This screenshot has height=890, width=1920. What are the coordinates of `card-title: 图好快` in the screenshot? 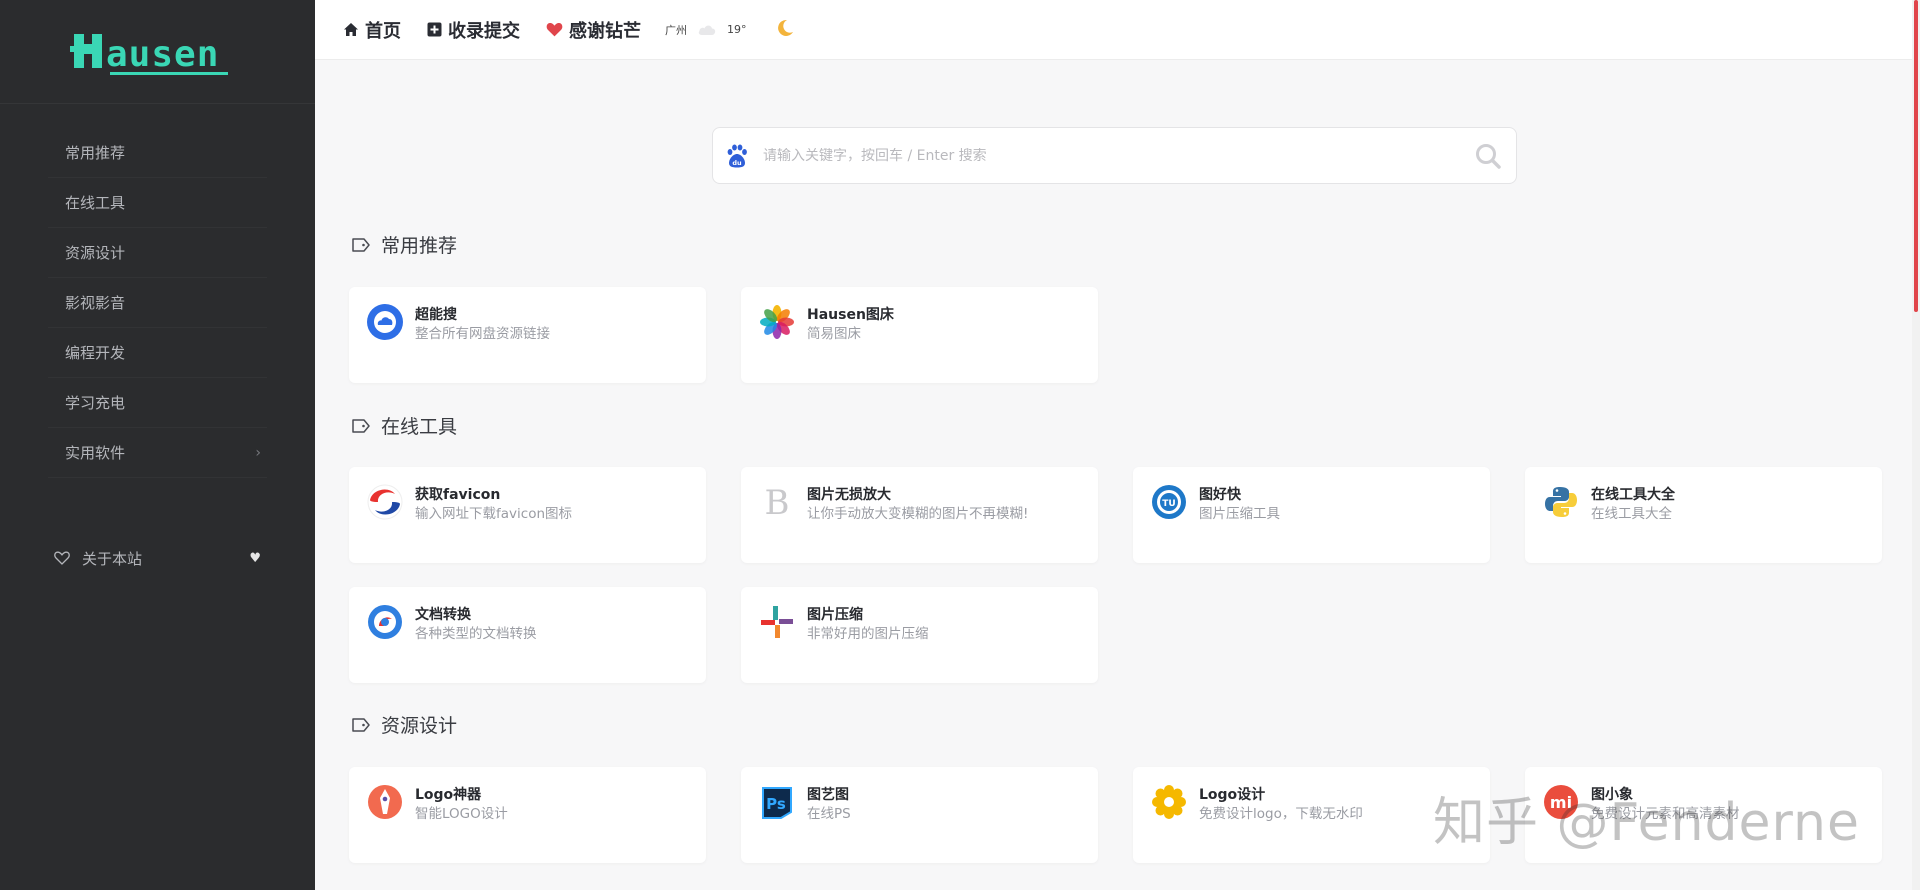 It's located at (1220, 495).